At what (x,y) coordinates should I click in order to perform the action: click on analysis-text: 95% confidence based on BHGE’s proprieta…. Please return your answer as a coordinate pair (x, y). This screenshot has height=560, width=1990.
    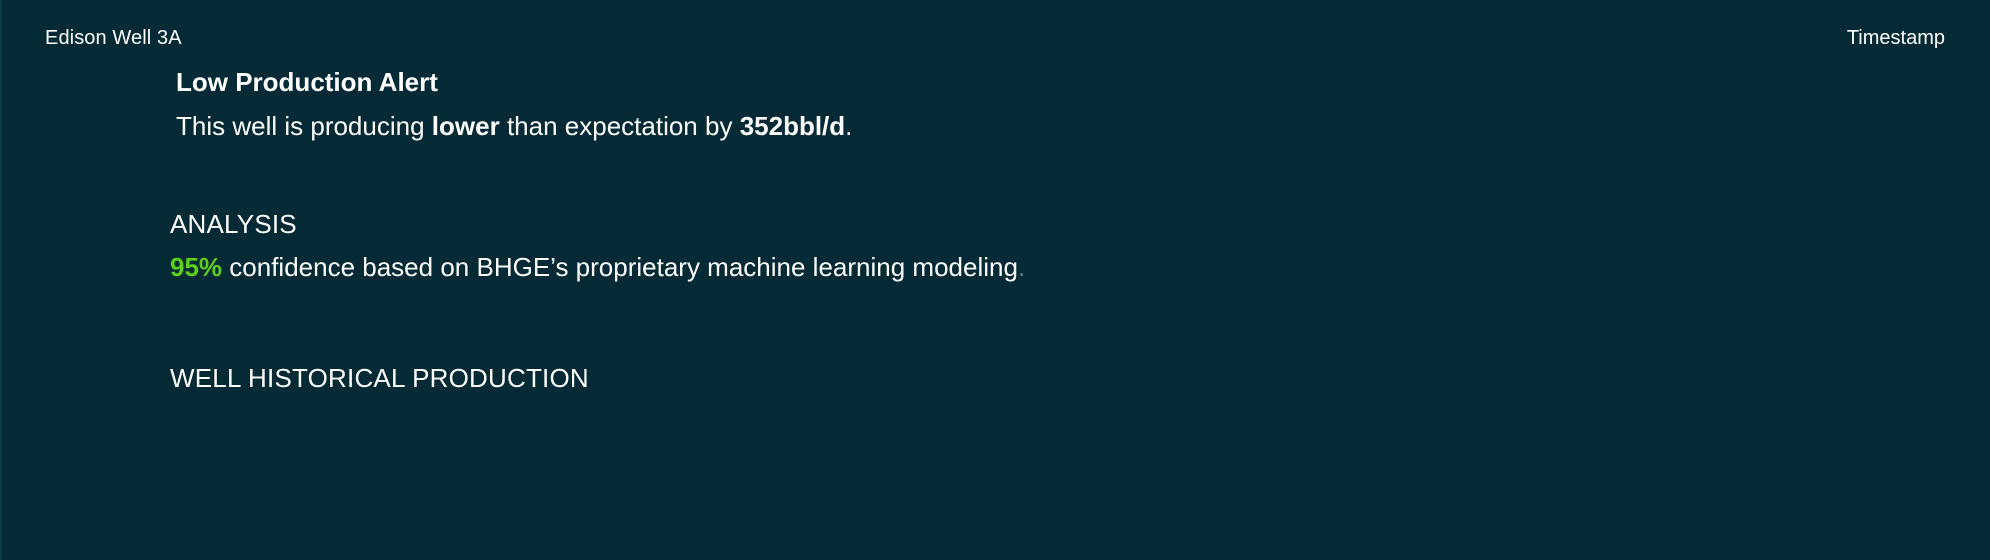
    Looking at the image, I should click on (597, 267).